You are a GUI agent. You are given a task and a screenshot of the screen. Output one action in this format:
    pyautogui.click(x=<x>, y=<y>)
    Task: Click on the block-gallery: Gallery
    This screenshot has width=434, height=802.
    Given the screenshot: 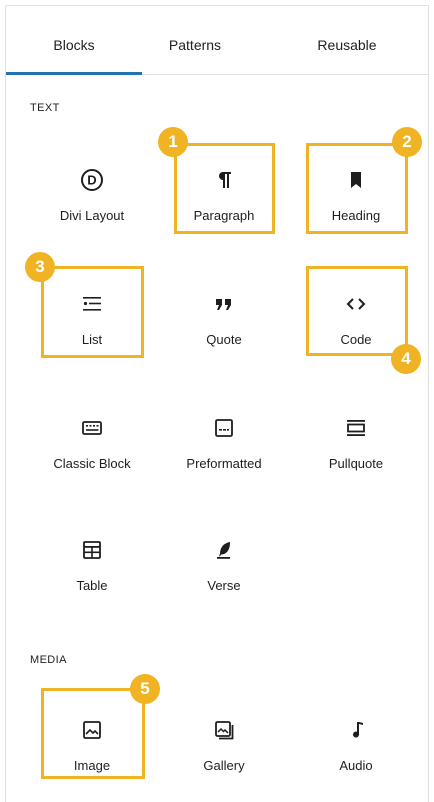 What is the action you would take?
    pyautogui.click(x=224, y=742)
    